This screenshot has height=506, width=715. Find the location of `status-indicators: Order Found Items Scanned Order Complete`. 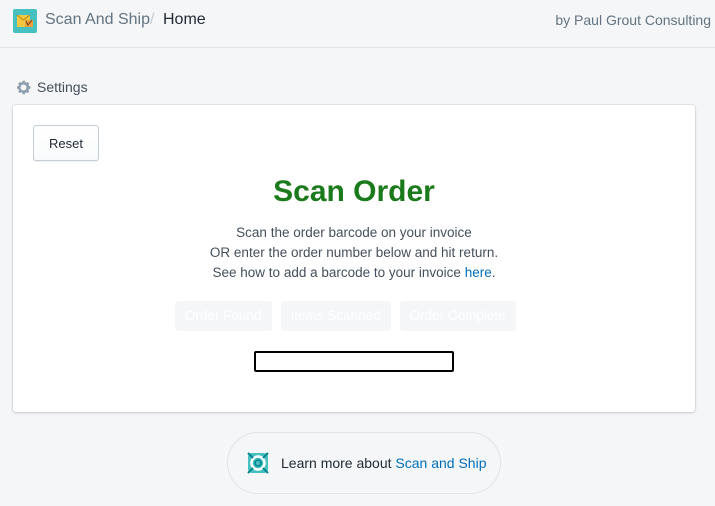

status-indicators: Order Found Items Scanned Order Complete is located at coordinates (345, 316).